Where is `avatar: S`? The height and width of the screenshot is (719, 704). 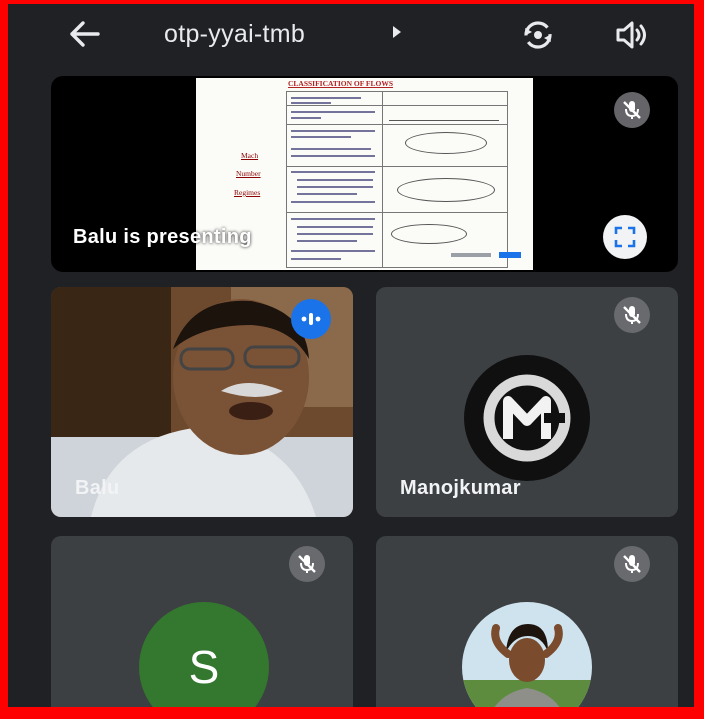 avatar: S is located at coordinates (204, 657).